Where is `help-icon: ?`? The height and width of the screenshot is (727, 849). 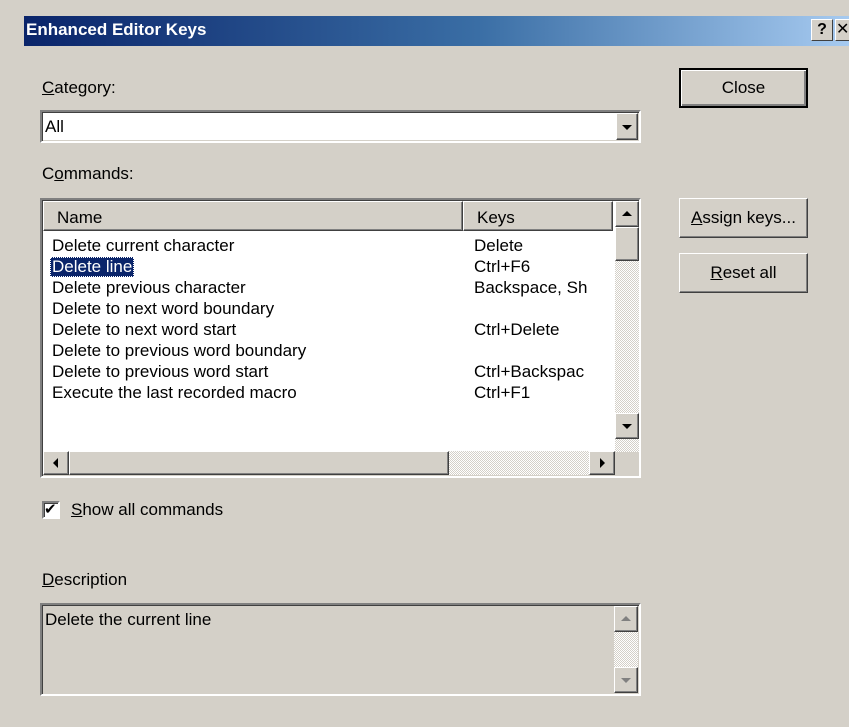
help-icon: ? is located at coordinates (822, 29).